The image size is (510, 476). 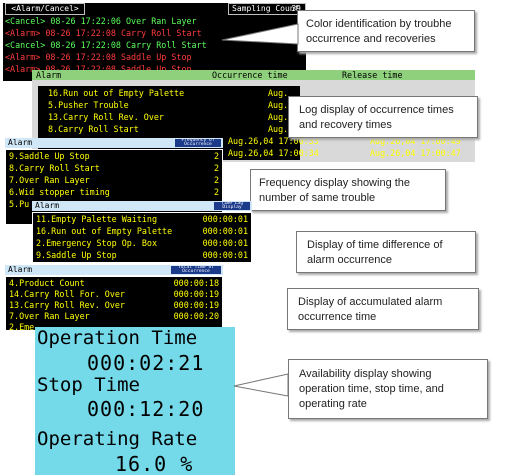 I want to click on operation-time-label: Operation Time, so click(x=117, y=338).